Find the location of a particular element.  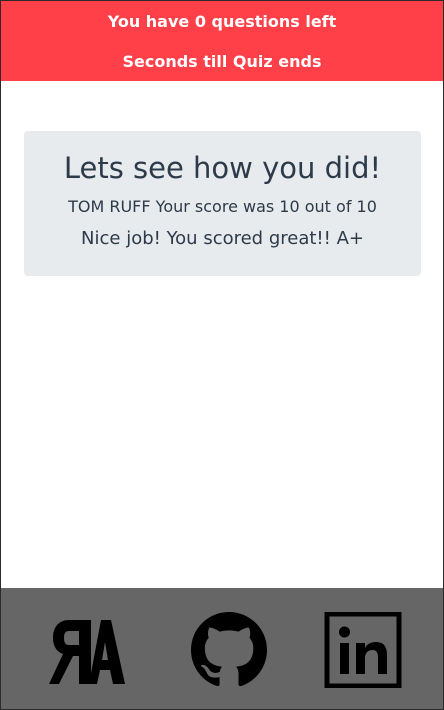

timer-text: Seconds till Quiz ends is located at coordinates (222, 61).